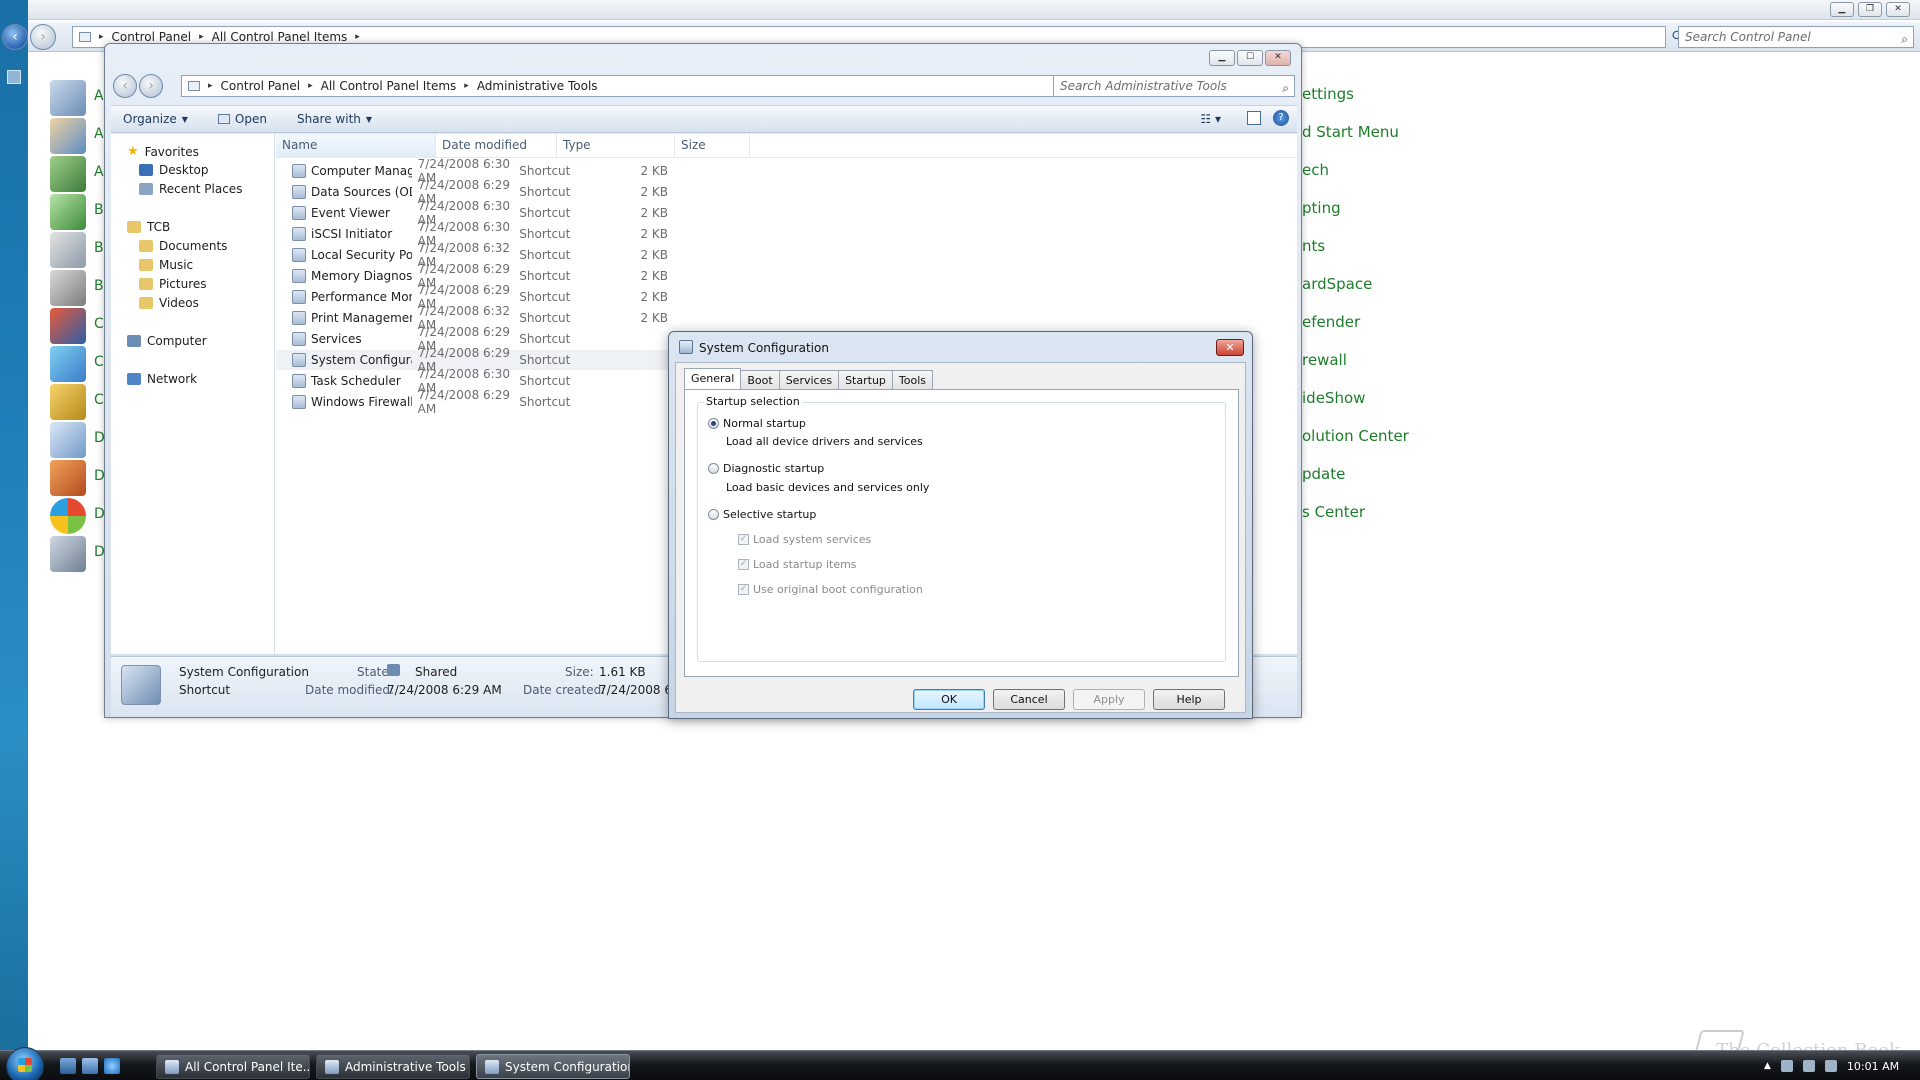  I want to click on control-panel-search-input: Search Control Panel ⌕, so click(1796, 37).